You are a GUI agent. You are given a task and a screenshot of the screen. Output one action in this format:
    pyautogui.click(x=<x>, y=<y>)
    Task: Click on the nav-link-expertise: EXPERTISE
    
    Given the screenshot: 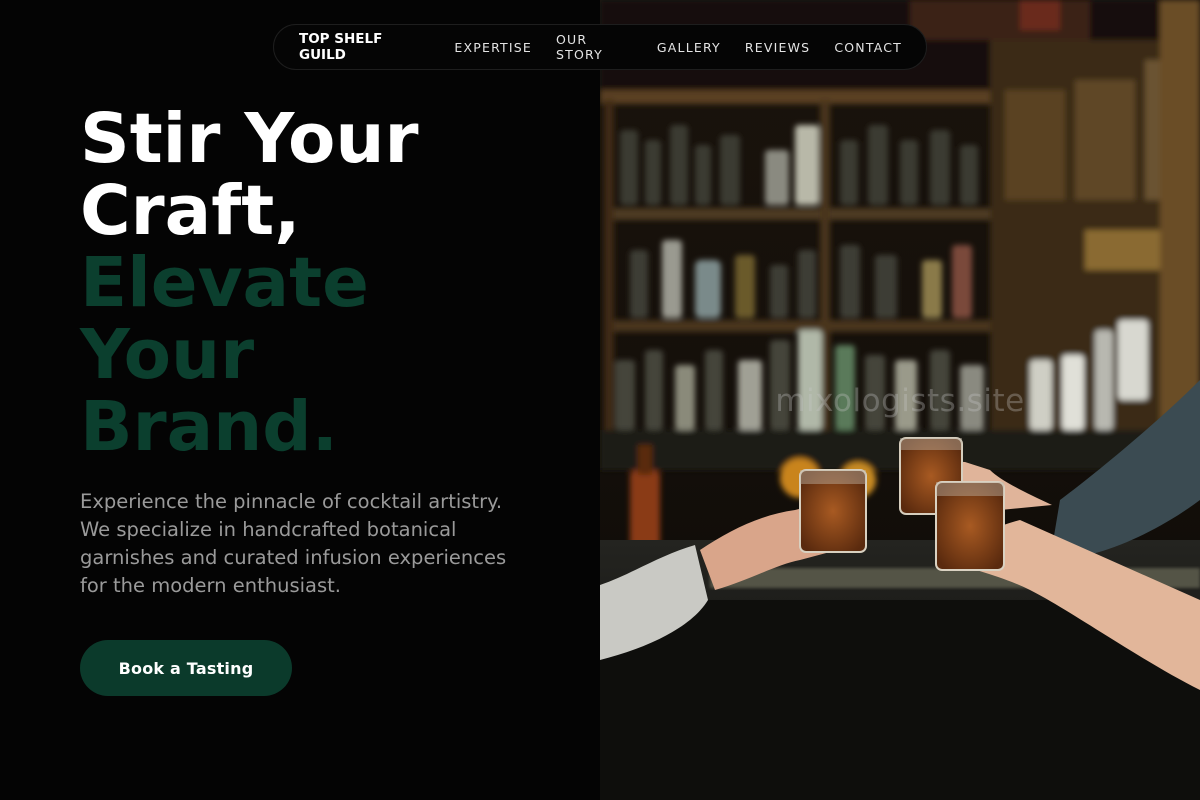 What is the action you would take?
    pyautogui.click(x=493, y=47)
    